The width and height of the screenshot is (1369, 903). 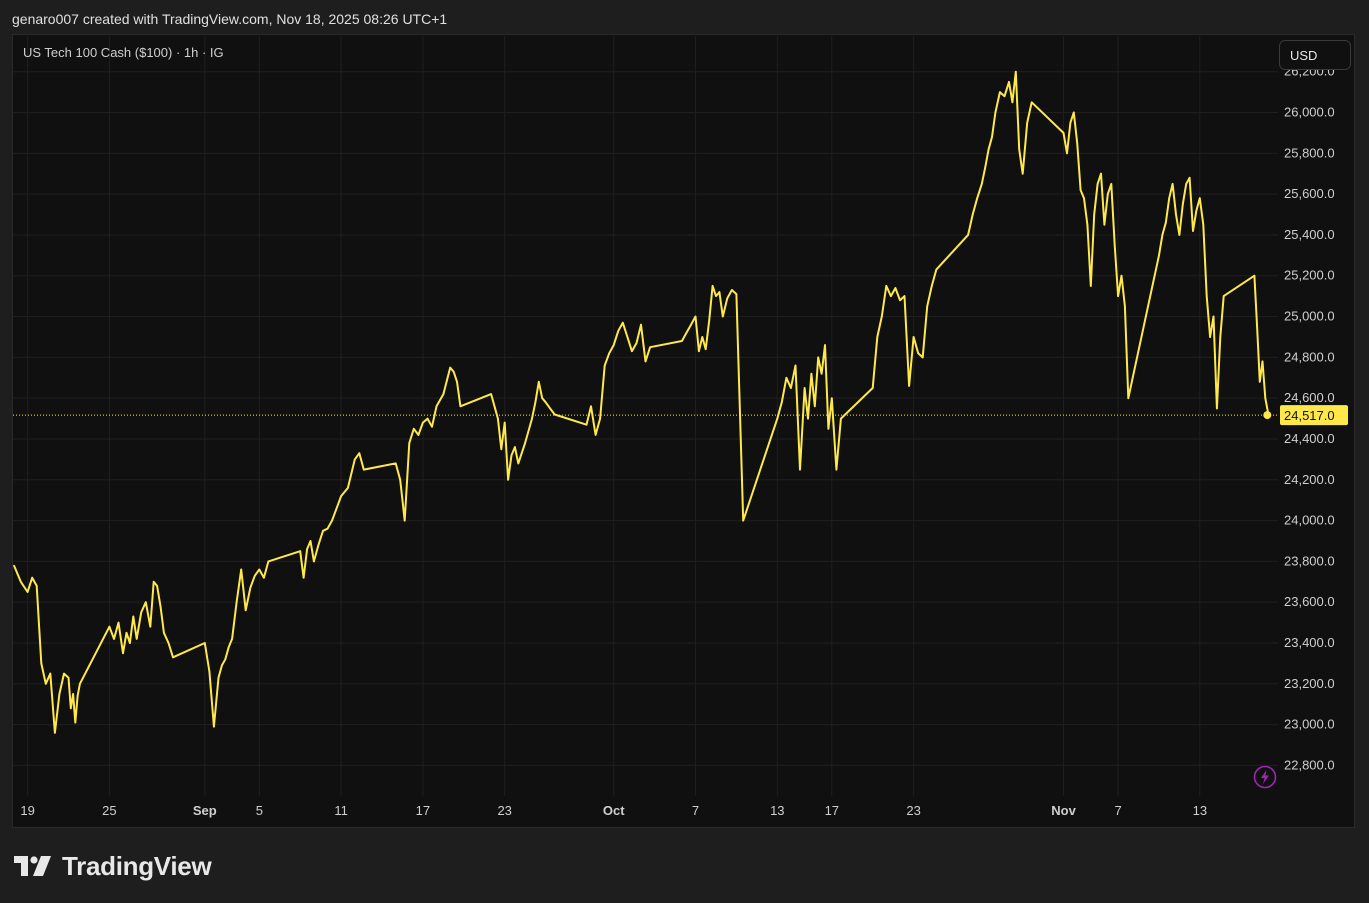 I want to click on y-tick-label: 22,800.0, so click(x=1309, y=764).